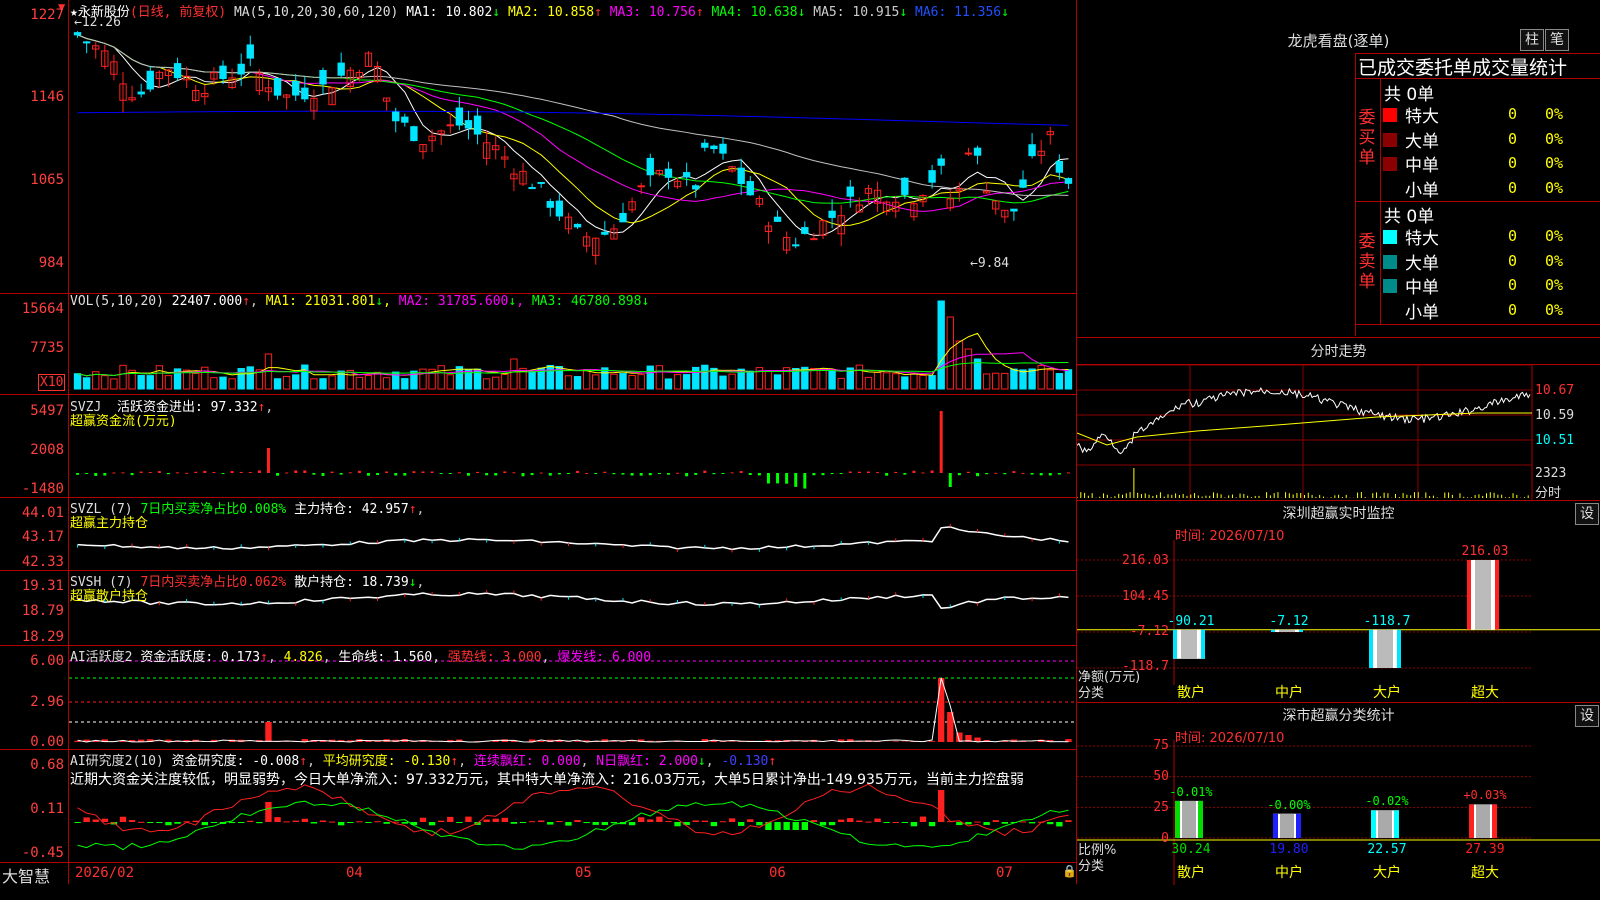 This screenshot has width=1600, height=900. Describe the element at coordinates (1532, 40) in the screenshot. I see `tab-bar: 柱` at that location.